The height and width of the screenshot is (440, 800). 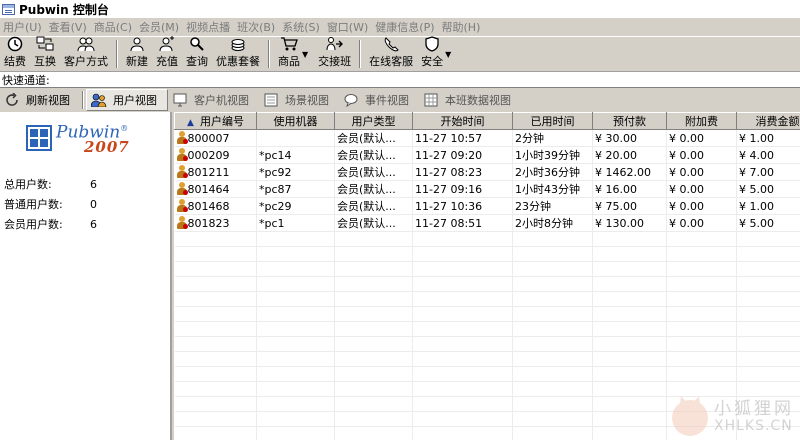 What do you see at coordinates (197, 54) in the screenshot?
I see `query-button: 查询` at bounding box center [197, 54].